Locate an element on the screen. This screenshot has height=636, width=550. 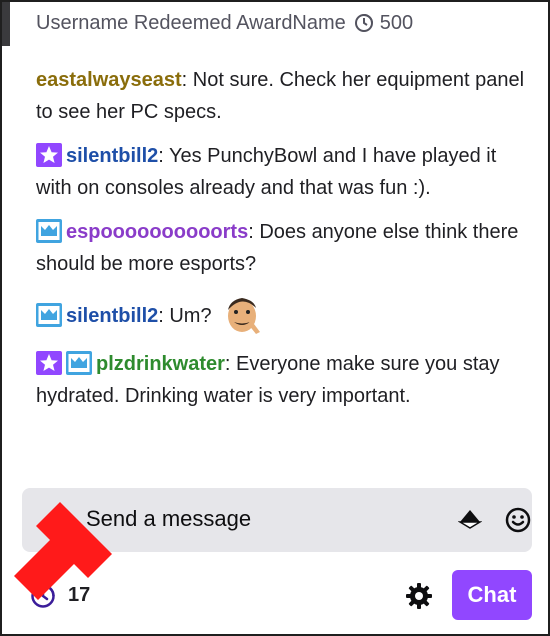
gear-icon is located at coordinates (419, 596).